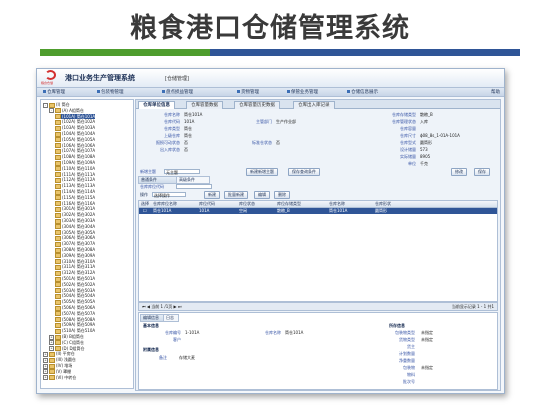  Describe the element at coordinates (145, 211) in the screenshot. I see `row-checkbox: ☐` at that location.